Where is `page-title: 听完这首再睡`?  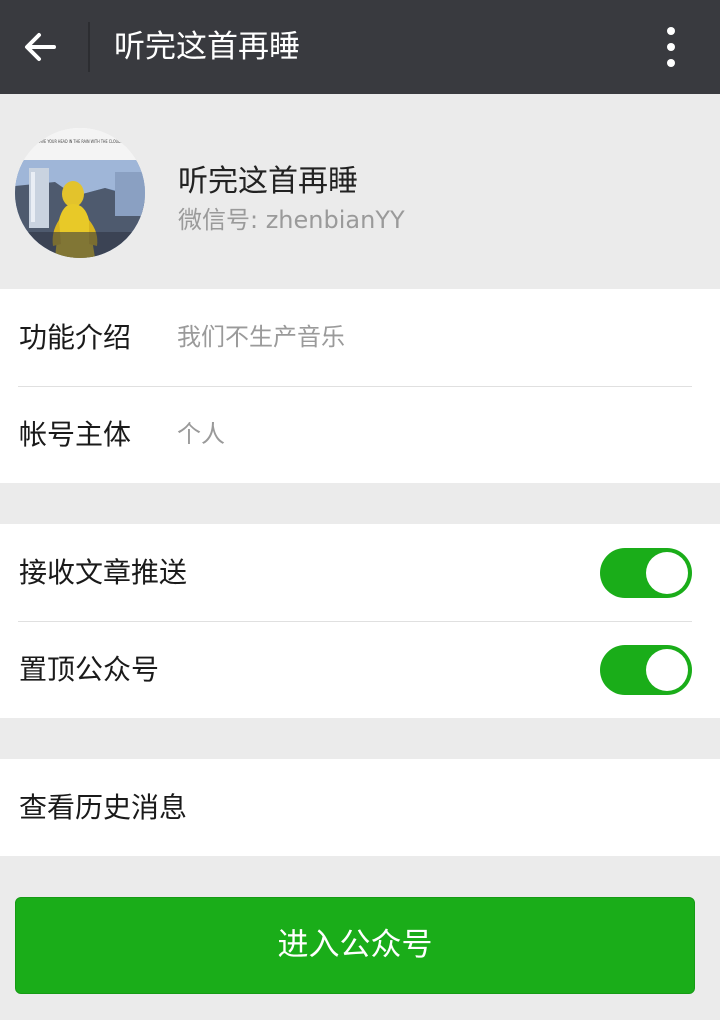 page-title: 听完这首再睡 is located at coordinates (207, 47).